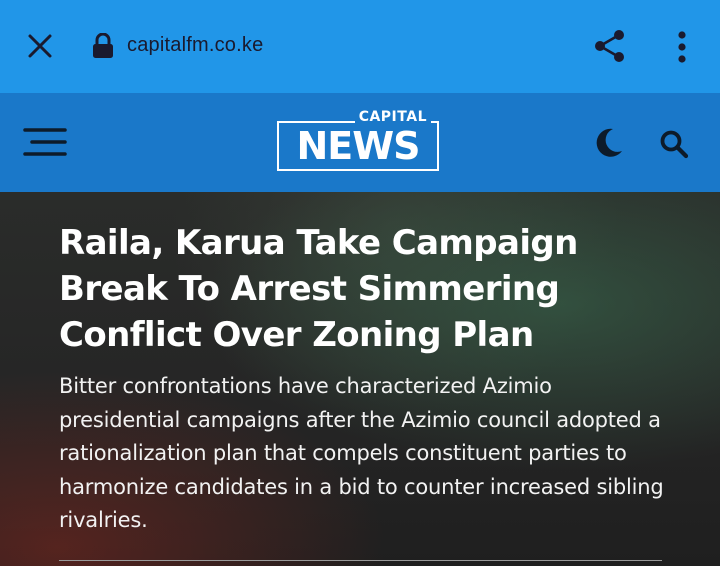 The width and height of the screenshot is (720, 566). I want to click on share-icon, so click(609, 46).